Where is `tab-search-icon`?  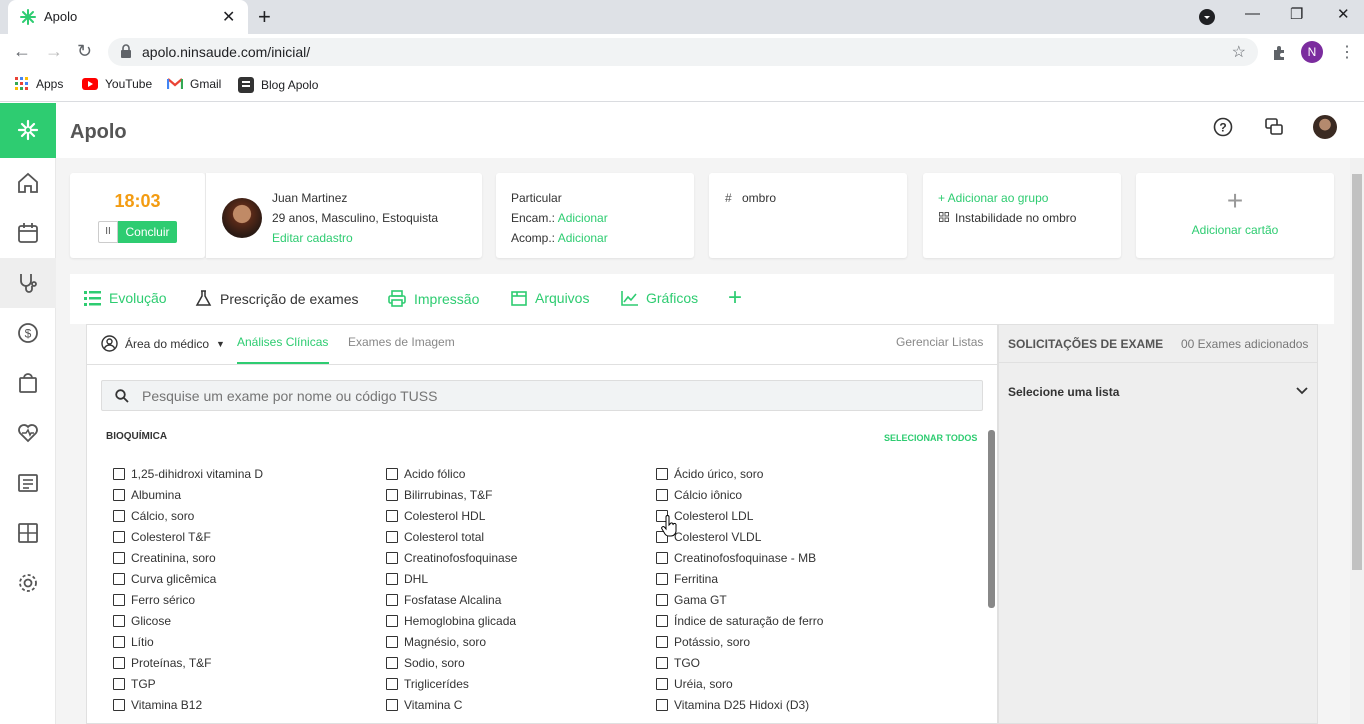
tab-search-icon is located at coordinates (1207, 17).